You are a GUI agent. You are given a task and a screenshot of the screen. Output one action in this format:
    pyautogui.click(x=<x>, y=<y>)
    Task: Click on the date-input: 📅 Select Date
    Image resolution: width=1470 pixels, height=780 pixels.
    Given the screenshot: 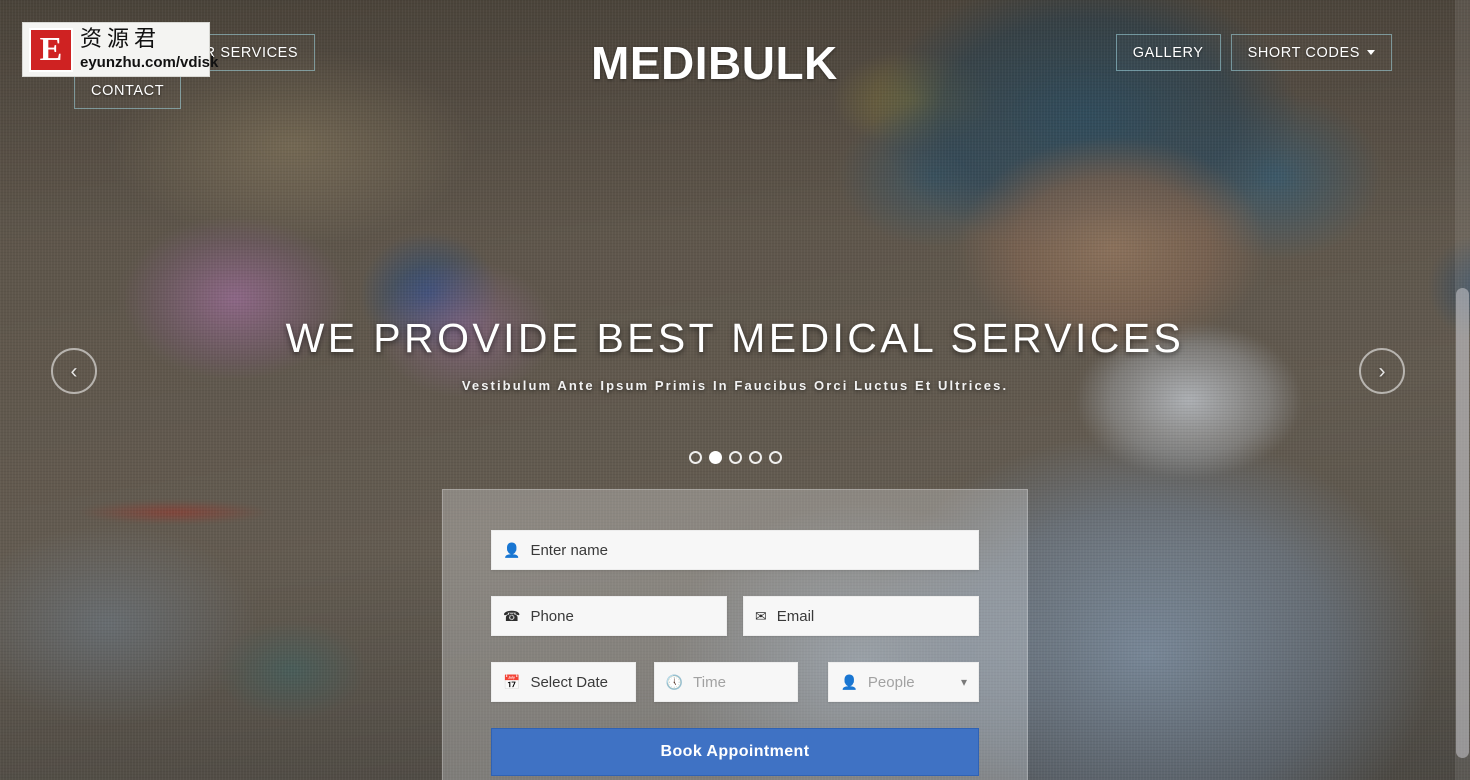 What is the action you would take?
    pyautogui.click(x=563, y=682)
    